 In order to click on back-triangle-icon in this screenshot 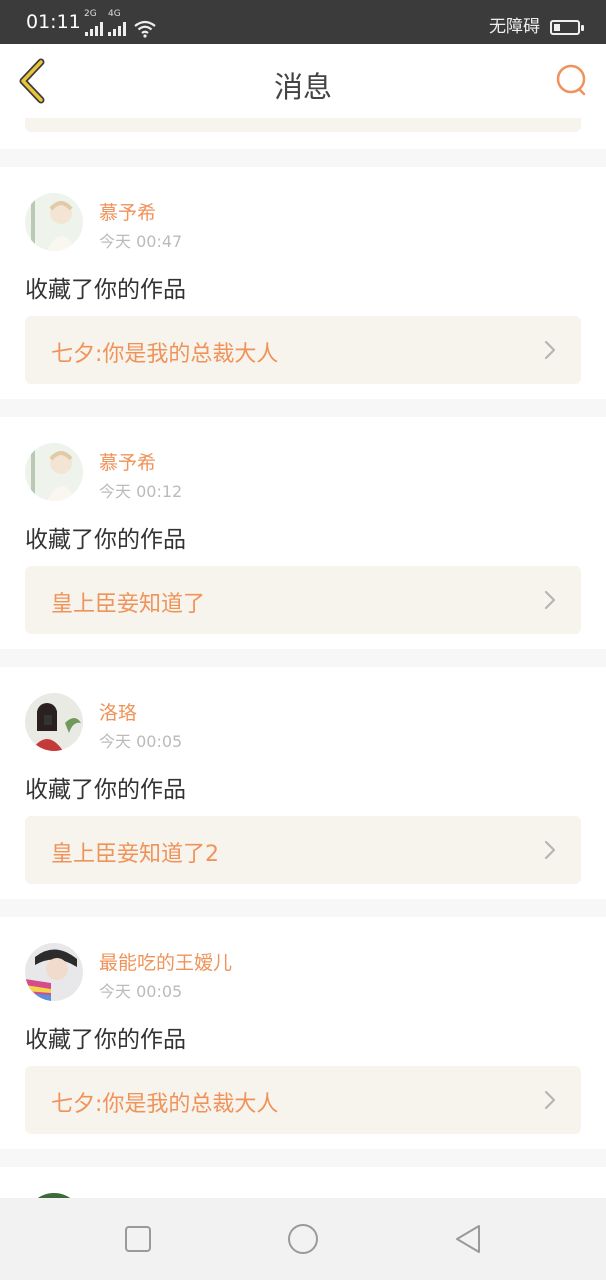, I will do `click(468, 1239)`.